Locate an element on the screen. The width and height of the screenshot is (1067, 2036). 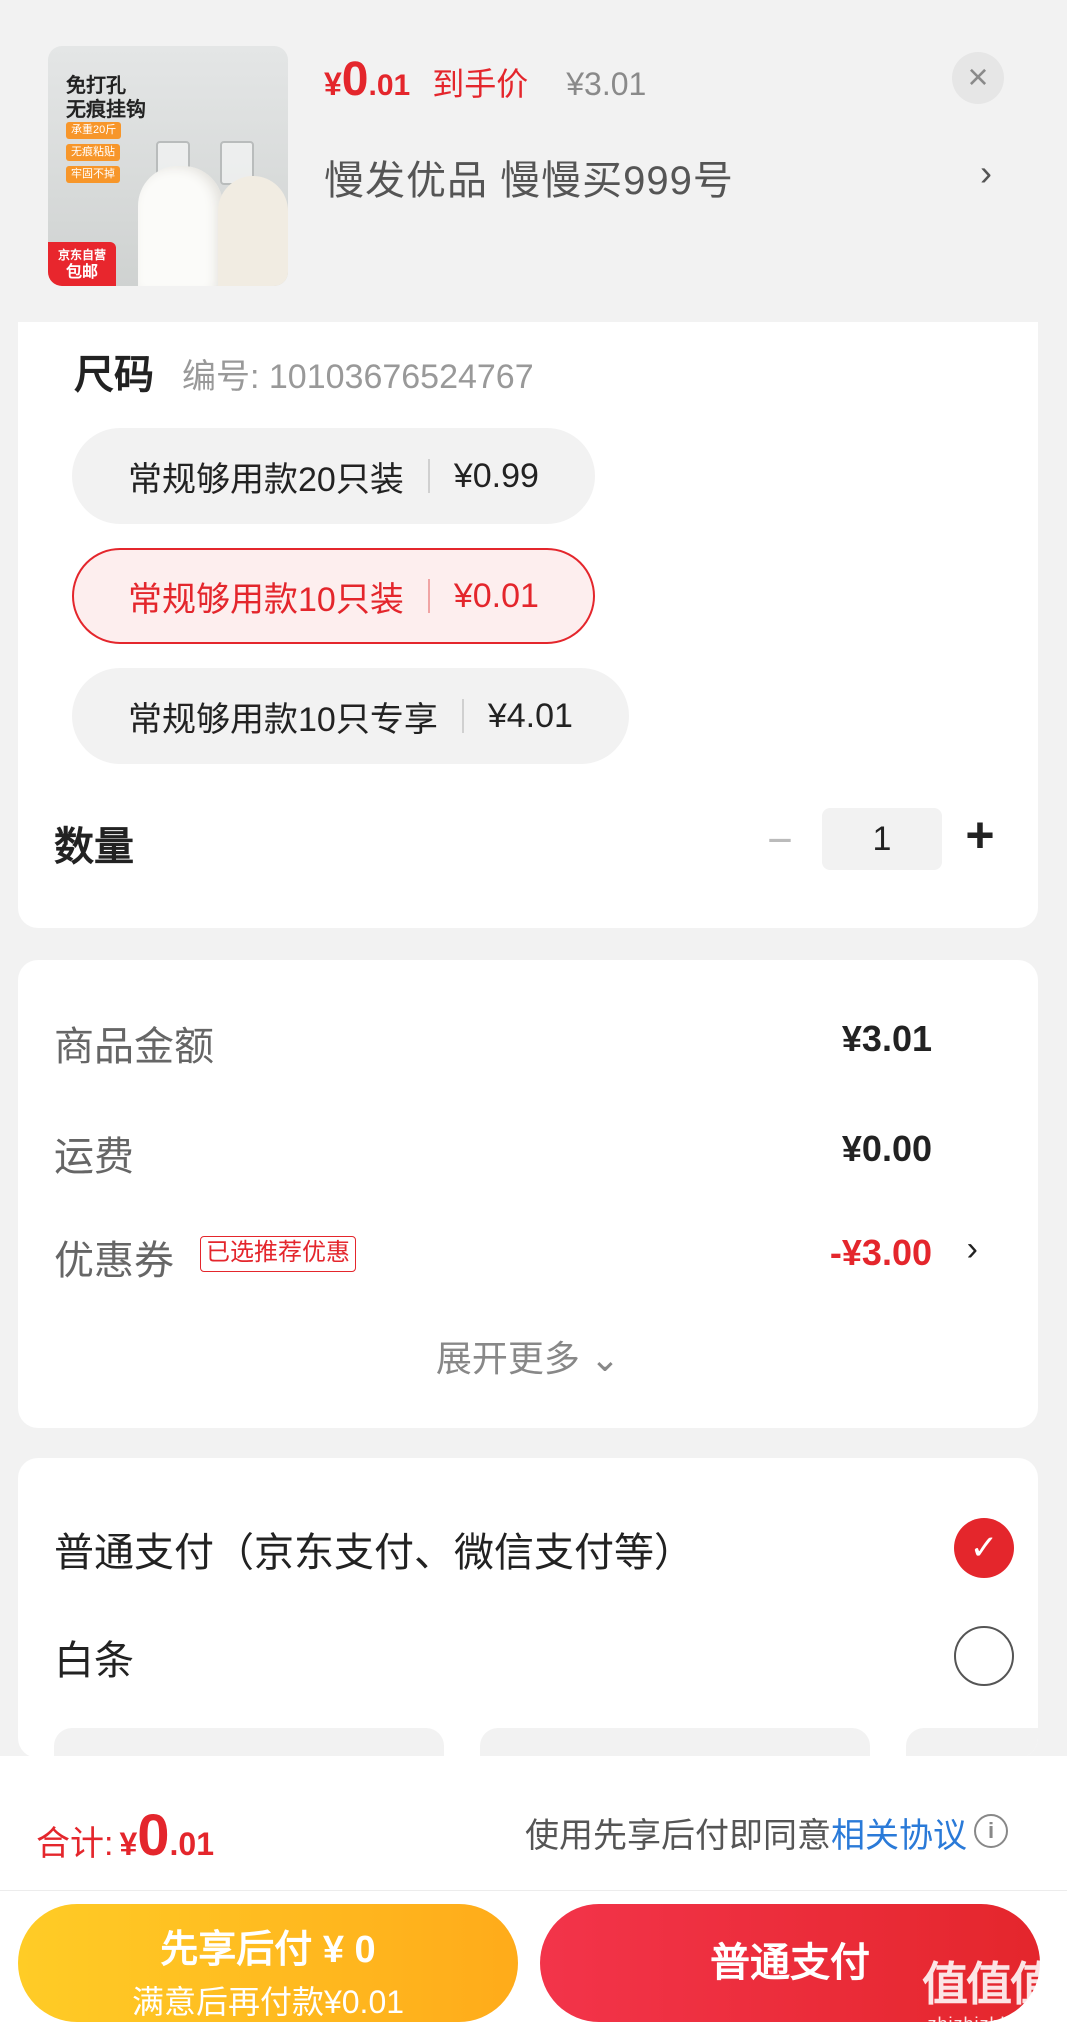
coupon-label: 优惠券 is located at coordinates (114, 1261).